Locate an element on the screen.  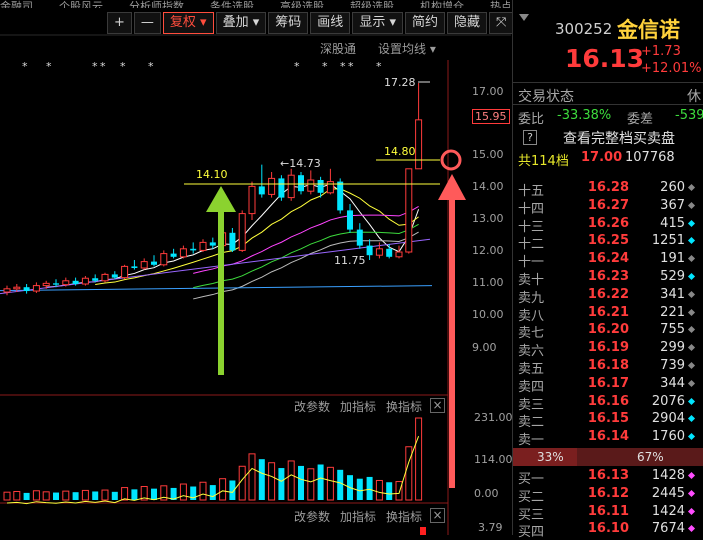
buy-ratio: 67% is located at coordinates (650, 457).